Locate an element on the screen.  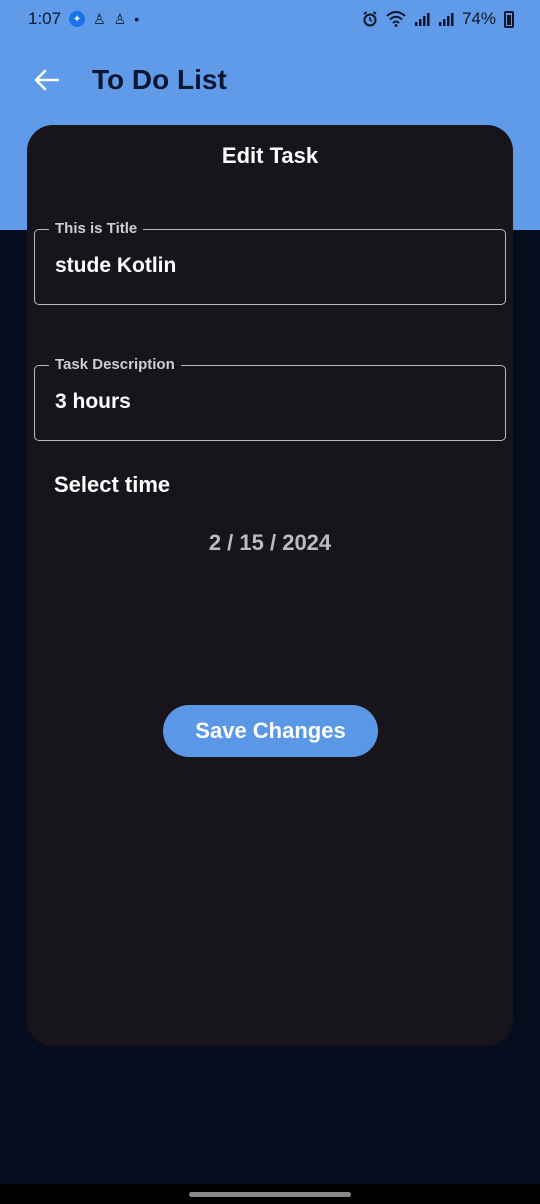
card-title: Edit Task is located at coordinates (270, 155).